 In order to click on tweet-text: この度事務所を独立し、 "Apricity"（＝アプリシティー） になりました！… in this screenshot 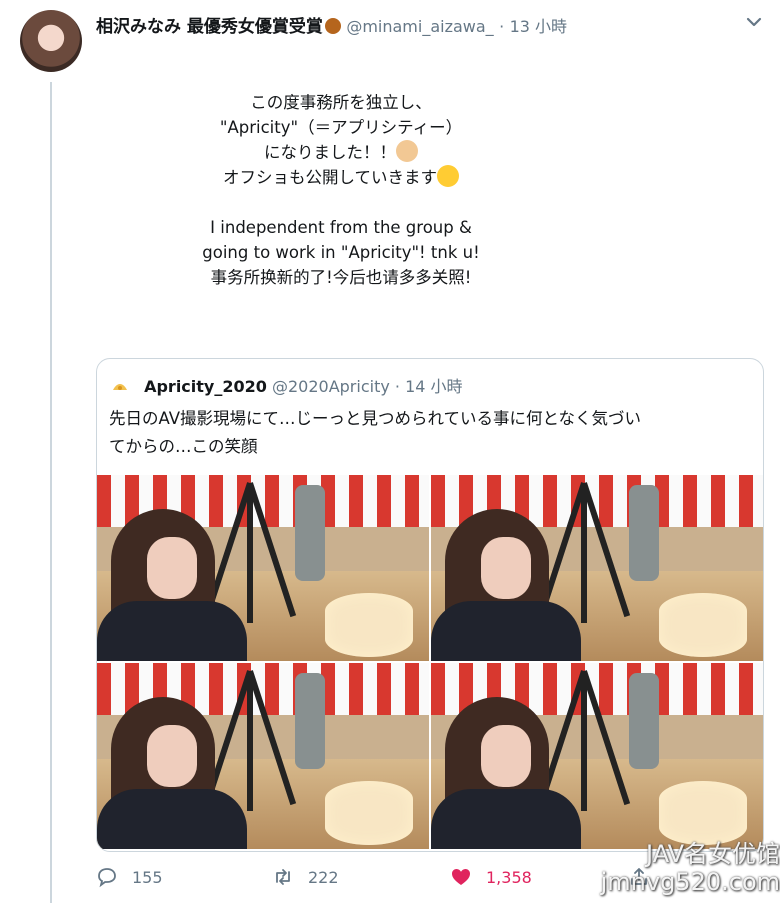, I will do `click(341, 190)`.